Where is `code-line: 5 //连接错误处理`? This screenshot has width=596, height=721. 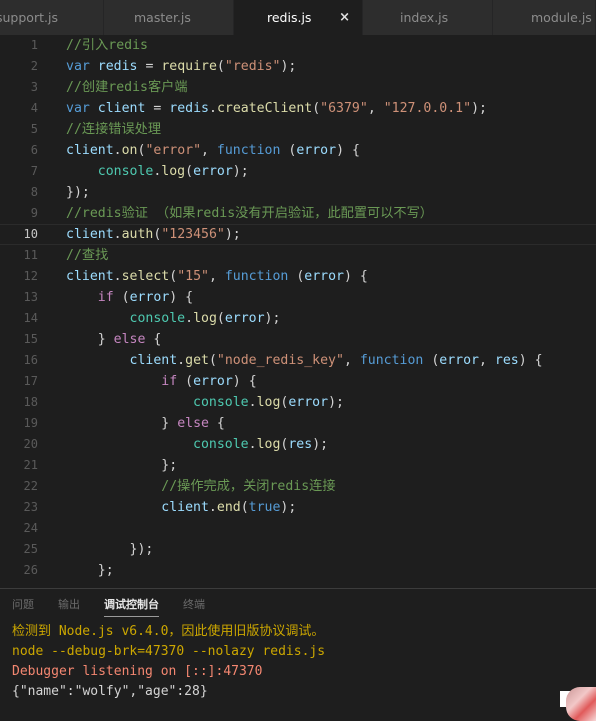
code-line: 5 //连接错误处理 is located at coordinates (298, 129).